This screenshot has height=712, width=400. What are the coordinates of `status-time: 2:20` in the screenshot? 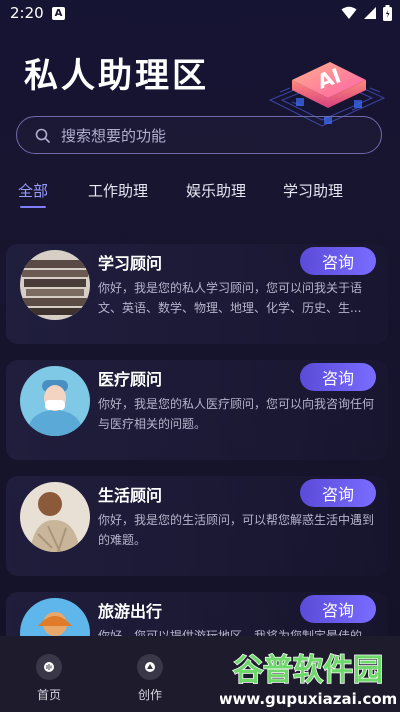 It's located at (27, 13).